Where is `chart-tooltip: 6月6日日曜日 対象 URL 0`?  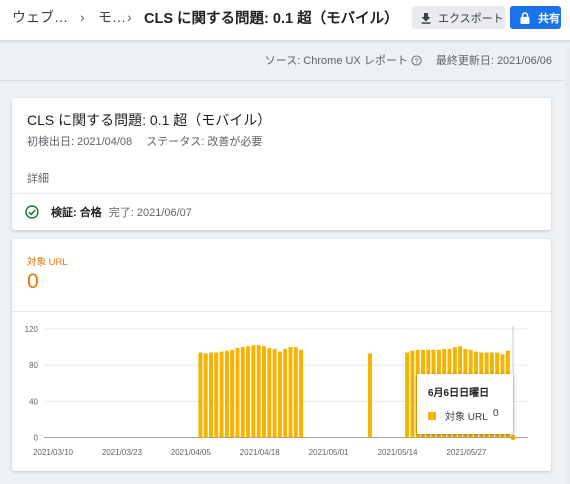 chart-tooltip: 6月6日日曜日 対象 URL 0 is located at coordinates (465, 404).